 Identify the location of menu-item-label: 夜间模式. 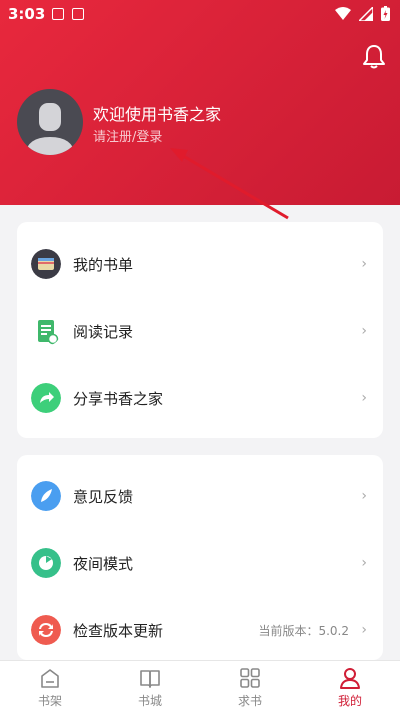
(103, 564).